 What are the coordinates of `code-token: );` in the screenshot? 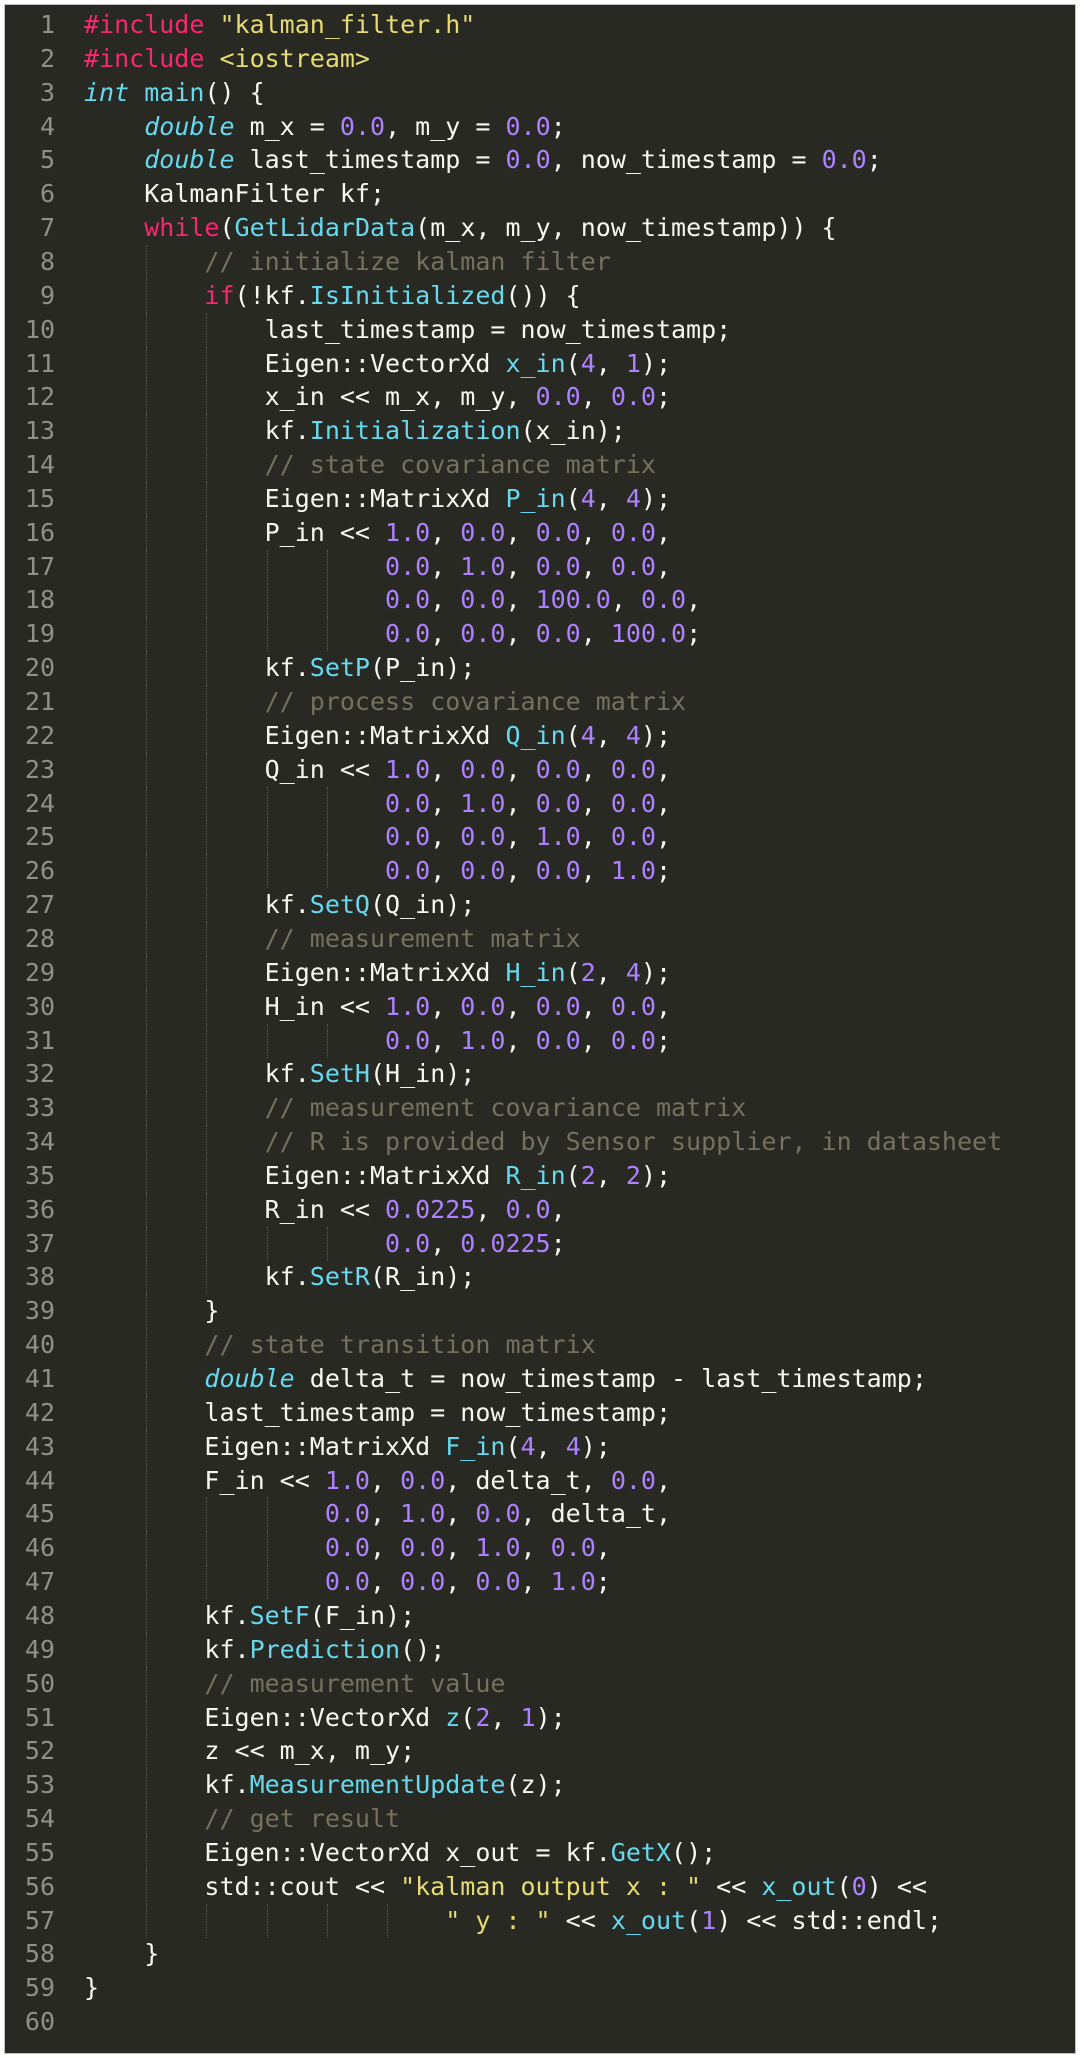 It's located at (656, 1175).